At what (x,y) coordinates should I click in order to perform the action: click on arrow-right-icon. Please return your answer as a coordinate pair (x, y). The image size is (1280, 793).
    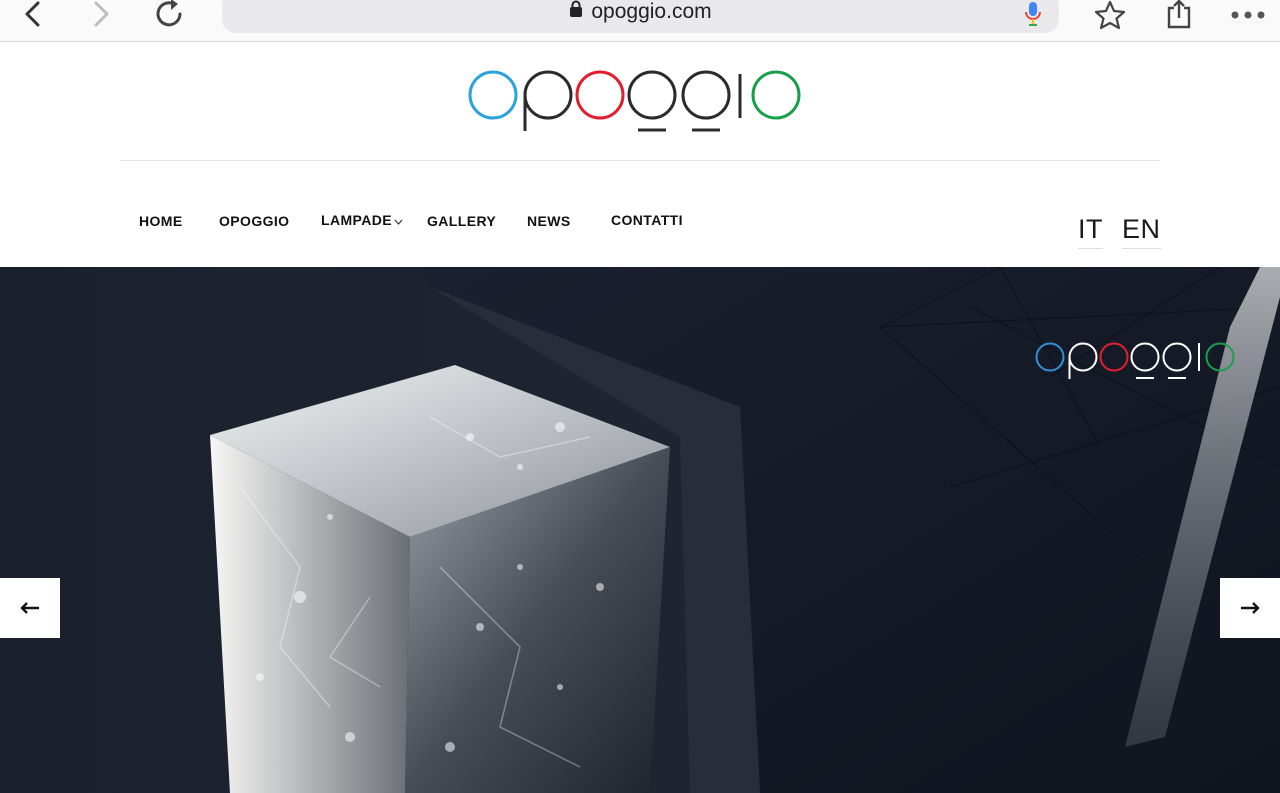
    Looking at the image, I should click on (1250, 608).